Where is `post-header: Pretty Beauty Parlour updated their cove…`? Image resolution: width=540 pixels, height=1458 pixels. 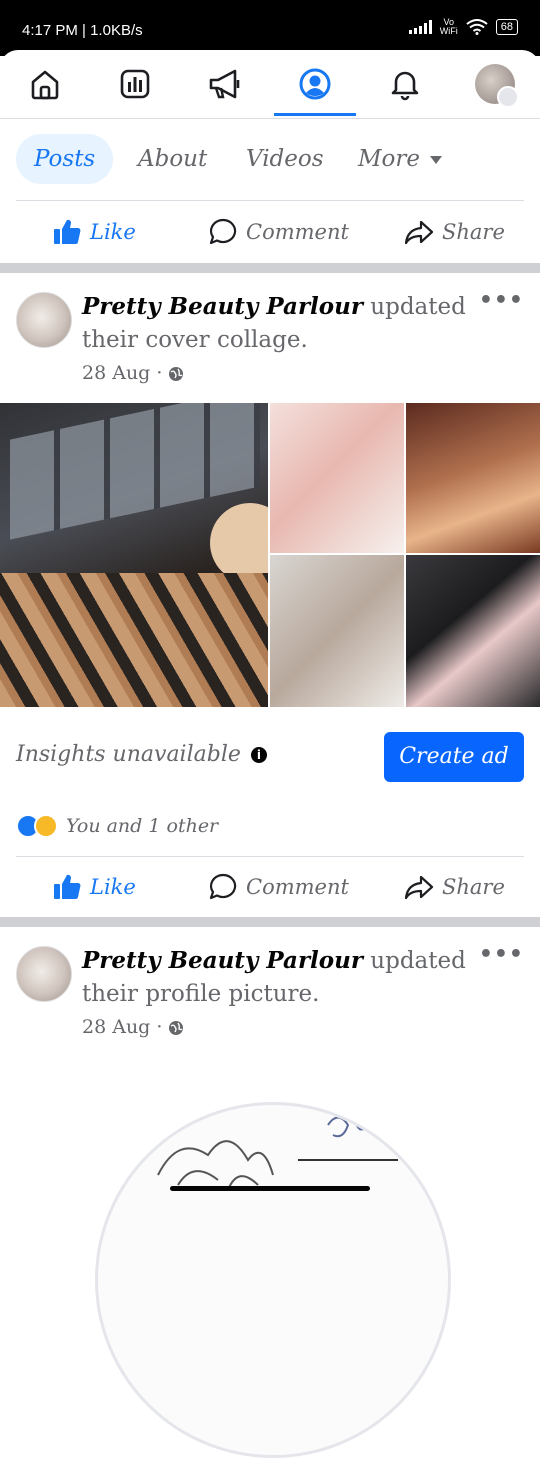 post-header: Pretty Beauty Parlour updated their cove… is located at coordinates (277, 340).